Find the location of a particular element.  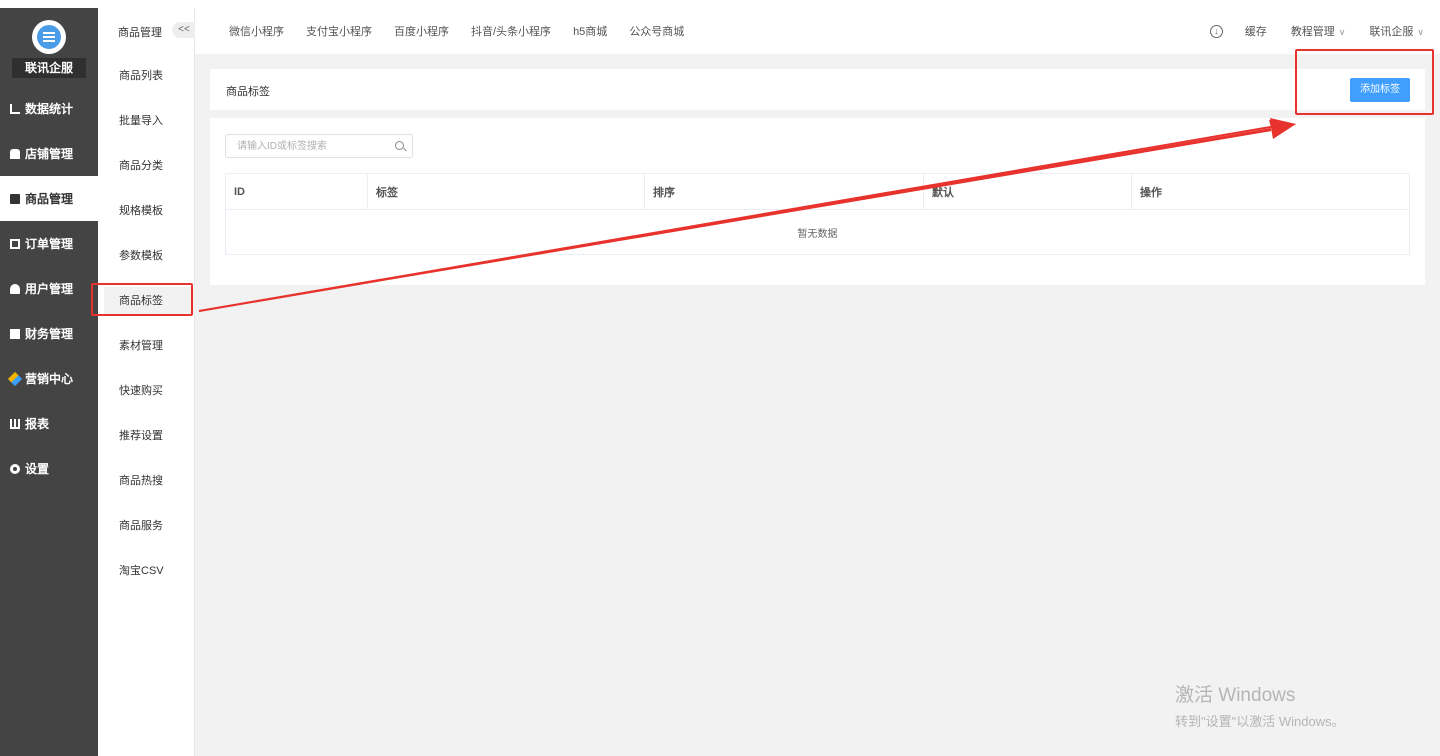

brand-name: 联讯企服 is located at coordinates (49, 68).